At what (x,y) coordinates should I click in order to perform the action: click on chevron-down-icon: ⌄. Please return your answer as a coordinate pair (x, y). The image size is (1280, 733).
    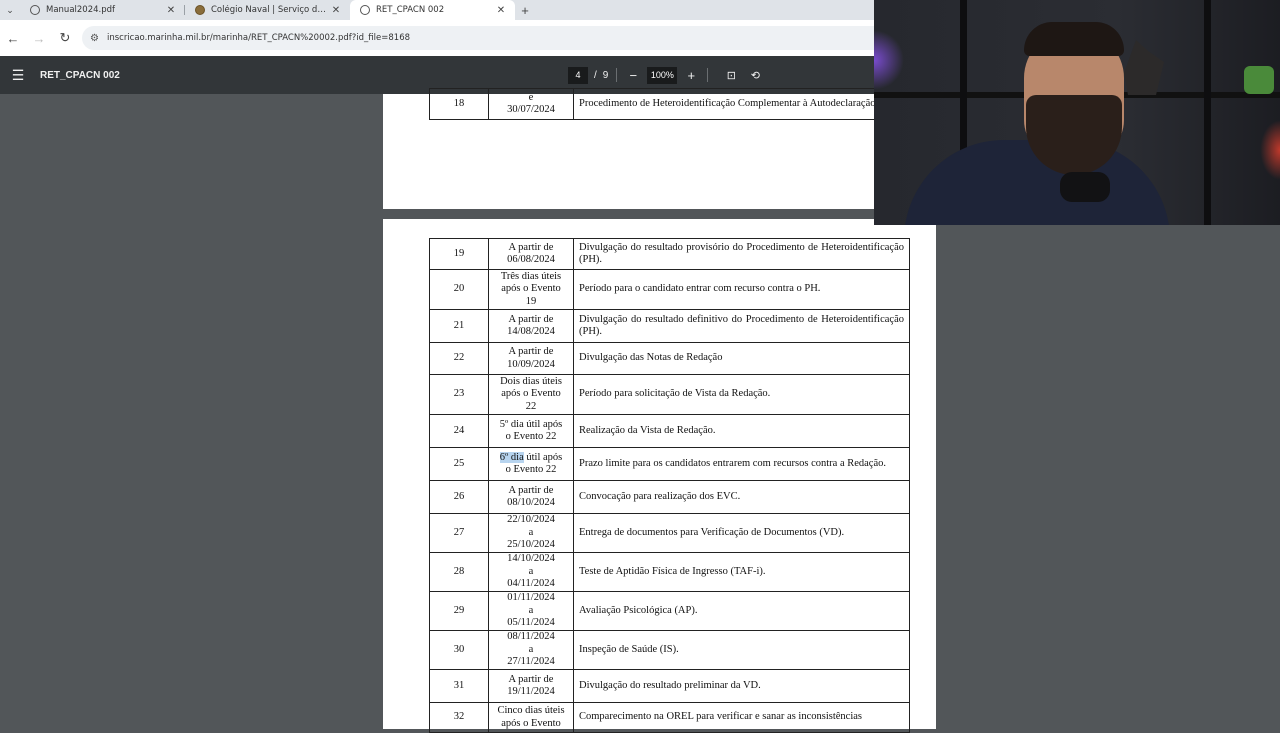
    Looking at the image, I should click on (10, 10).